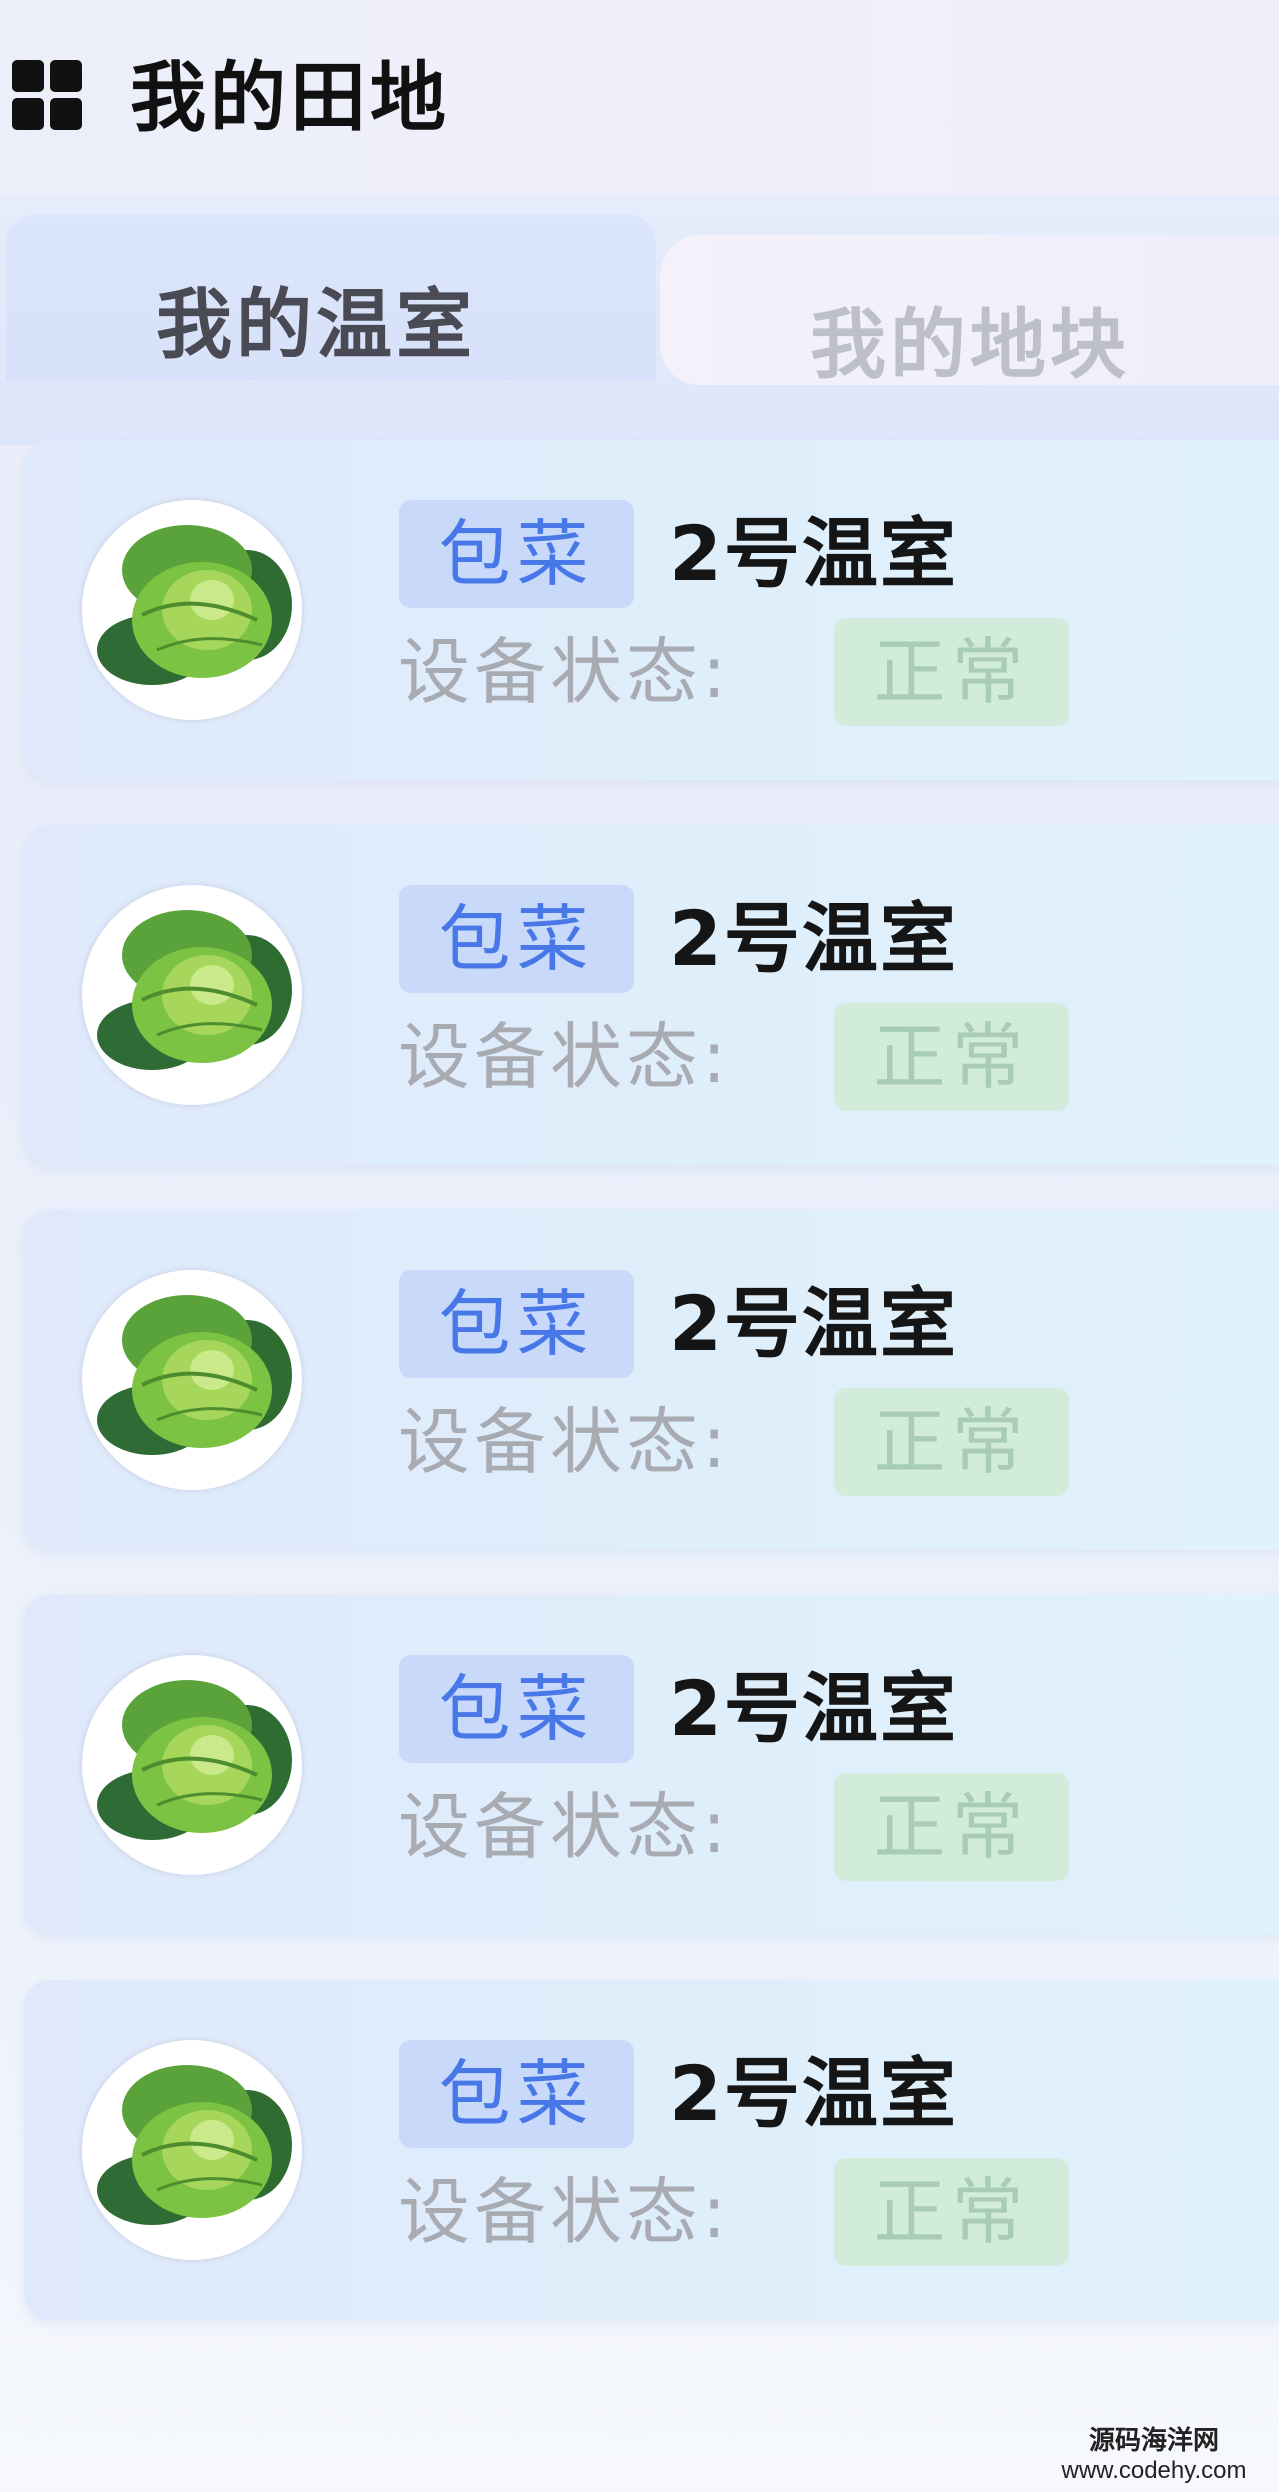 The image size is (1279, 2492). I want to click on grid-icon, so click(47, 95).